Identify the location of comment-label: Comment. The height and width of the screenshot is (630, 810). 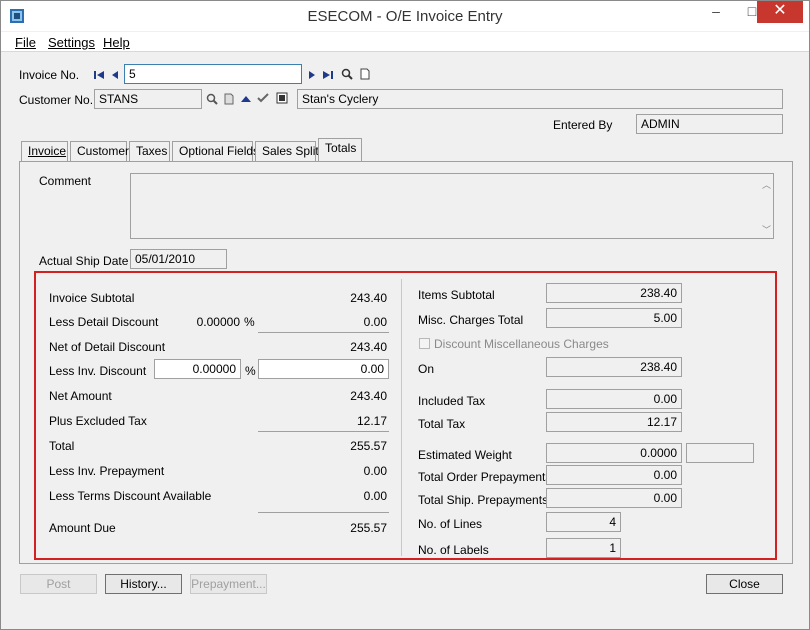
(65, 181).